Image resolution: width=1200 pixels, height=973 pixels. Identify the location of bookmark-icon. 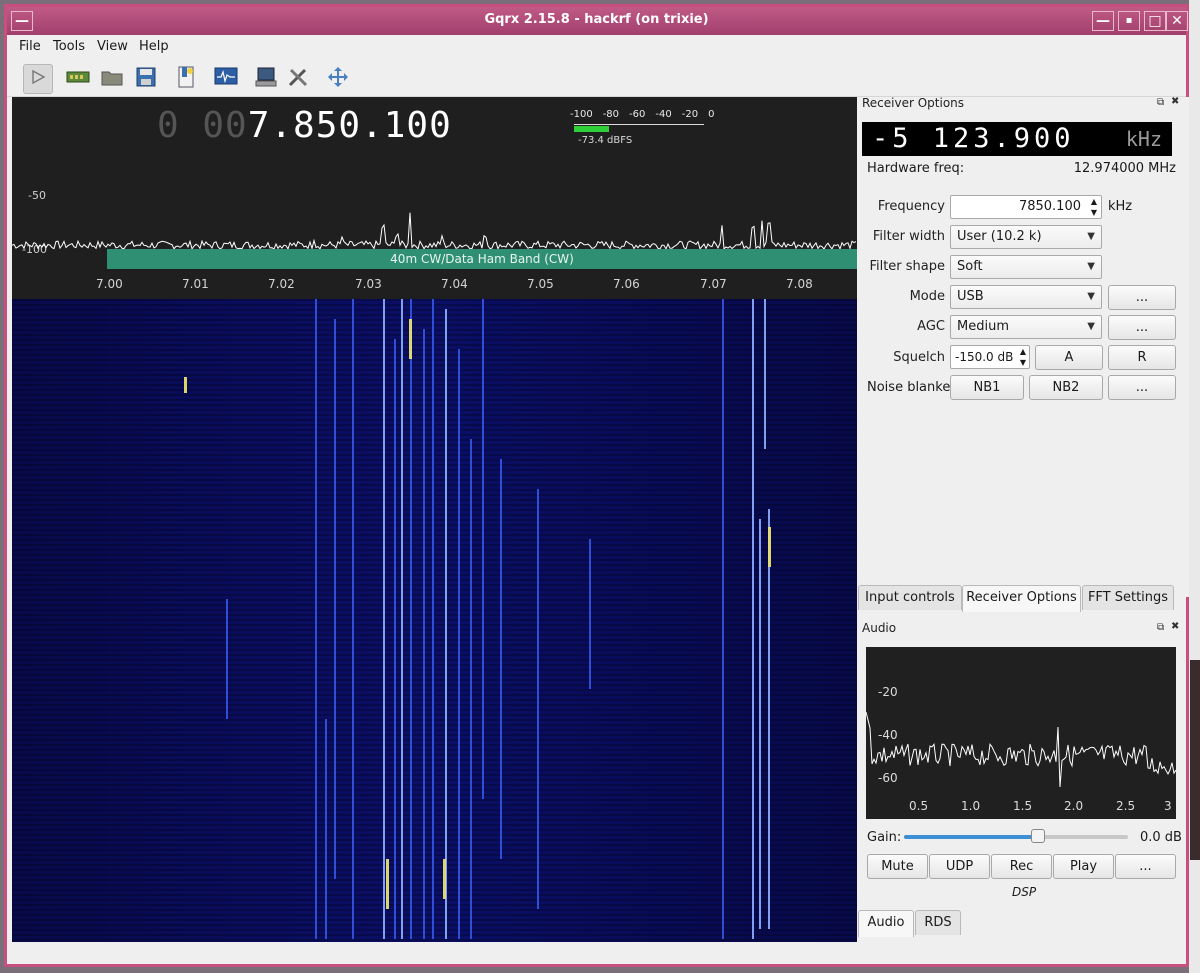
(186, 79).